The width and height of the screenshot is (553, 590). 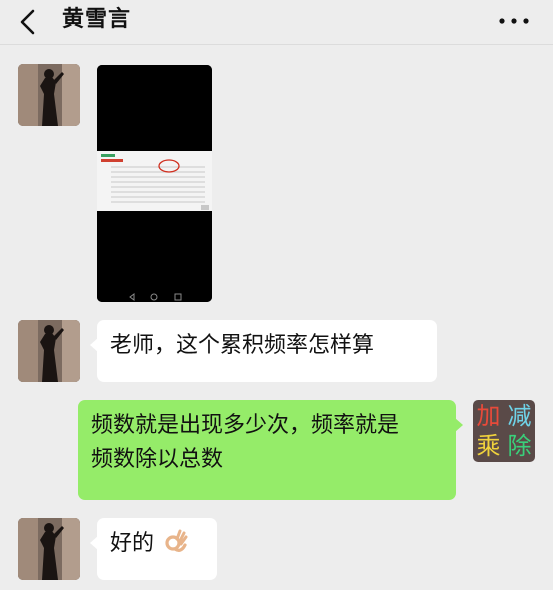 What do you see at coordinates (488, 446) in the screenshot?
I see `avatar-char: 乘` at bounding box center [488, 446].